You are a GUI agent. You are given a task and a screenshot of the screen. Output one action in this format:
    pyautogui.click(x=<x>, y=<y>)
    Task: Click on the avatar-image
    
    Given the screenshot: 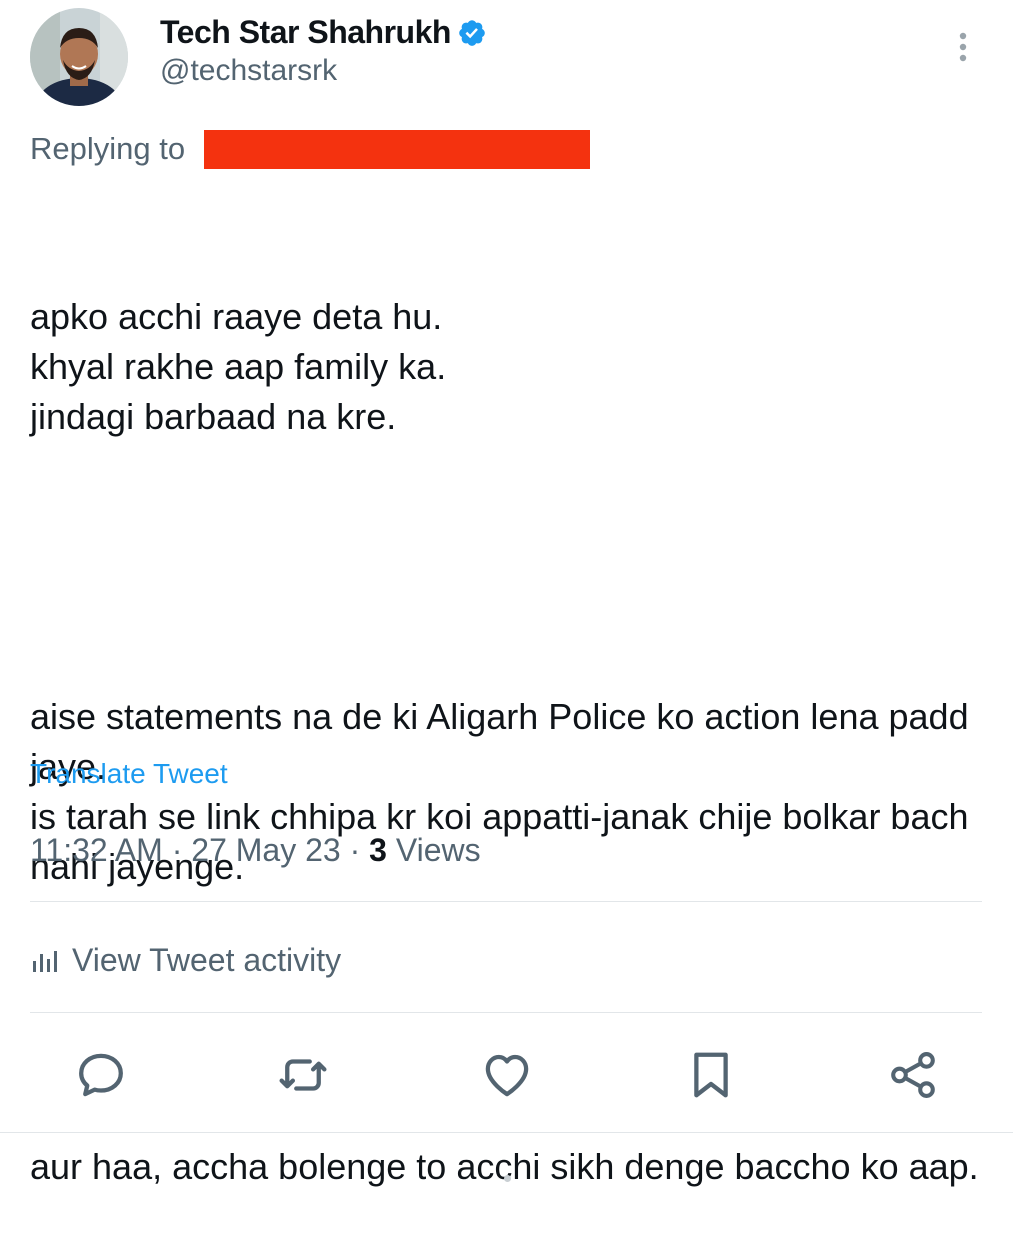 What is the action you would take?
    pyautogui.click(x=79, y=57)
    